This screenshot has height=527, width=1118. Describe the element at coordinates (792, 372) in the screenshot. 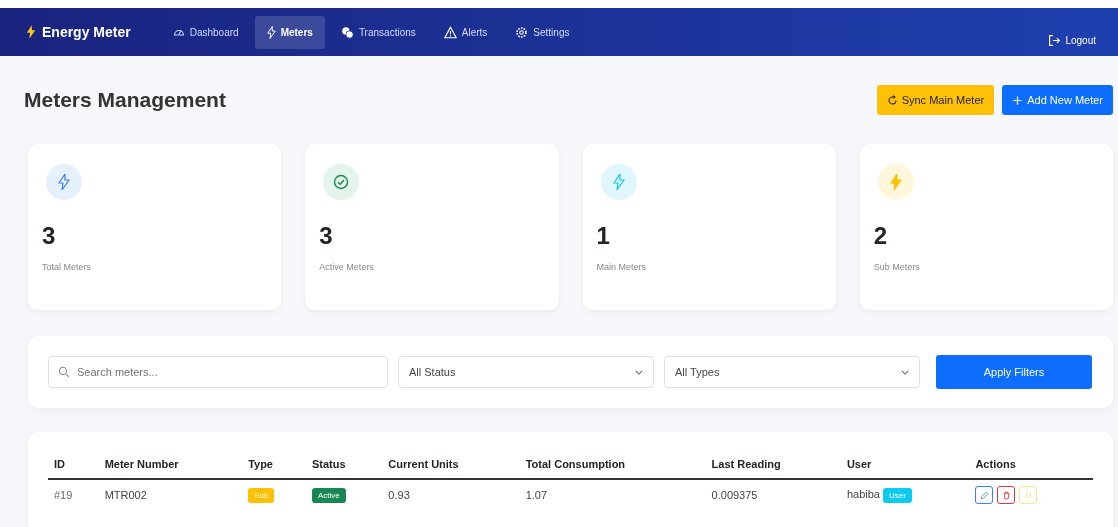

I see `type-dropdown: All Types` at that location.